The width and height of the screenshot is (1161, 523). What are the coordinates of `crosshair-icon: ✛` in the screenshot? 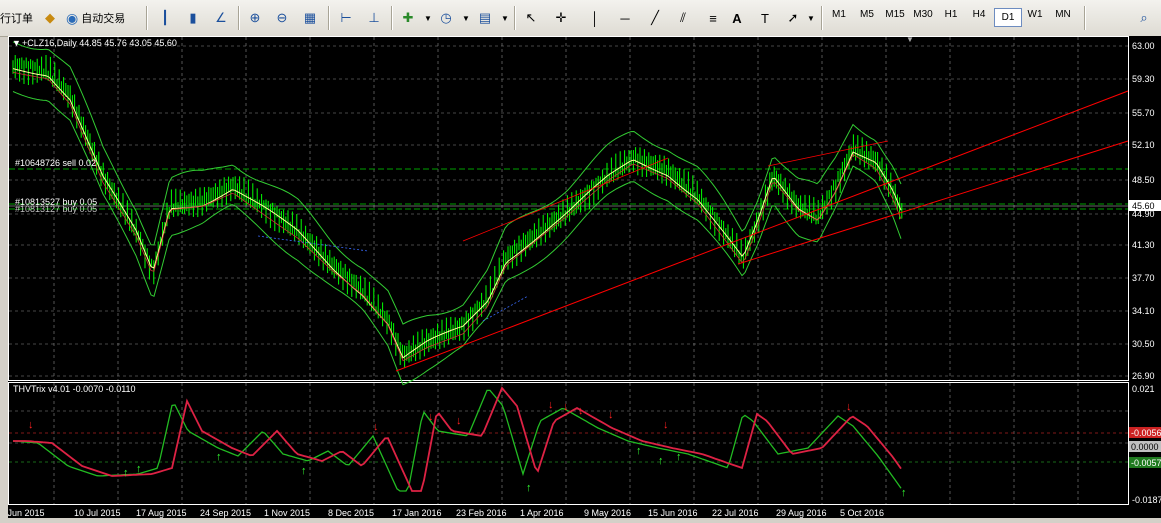 It's located at (561, 18).